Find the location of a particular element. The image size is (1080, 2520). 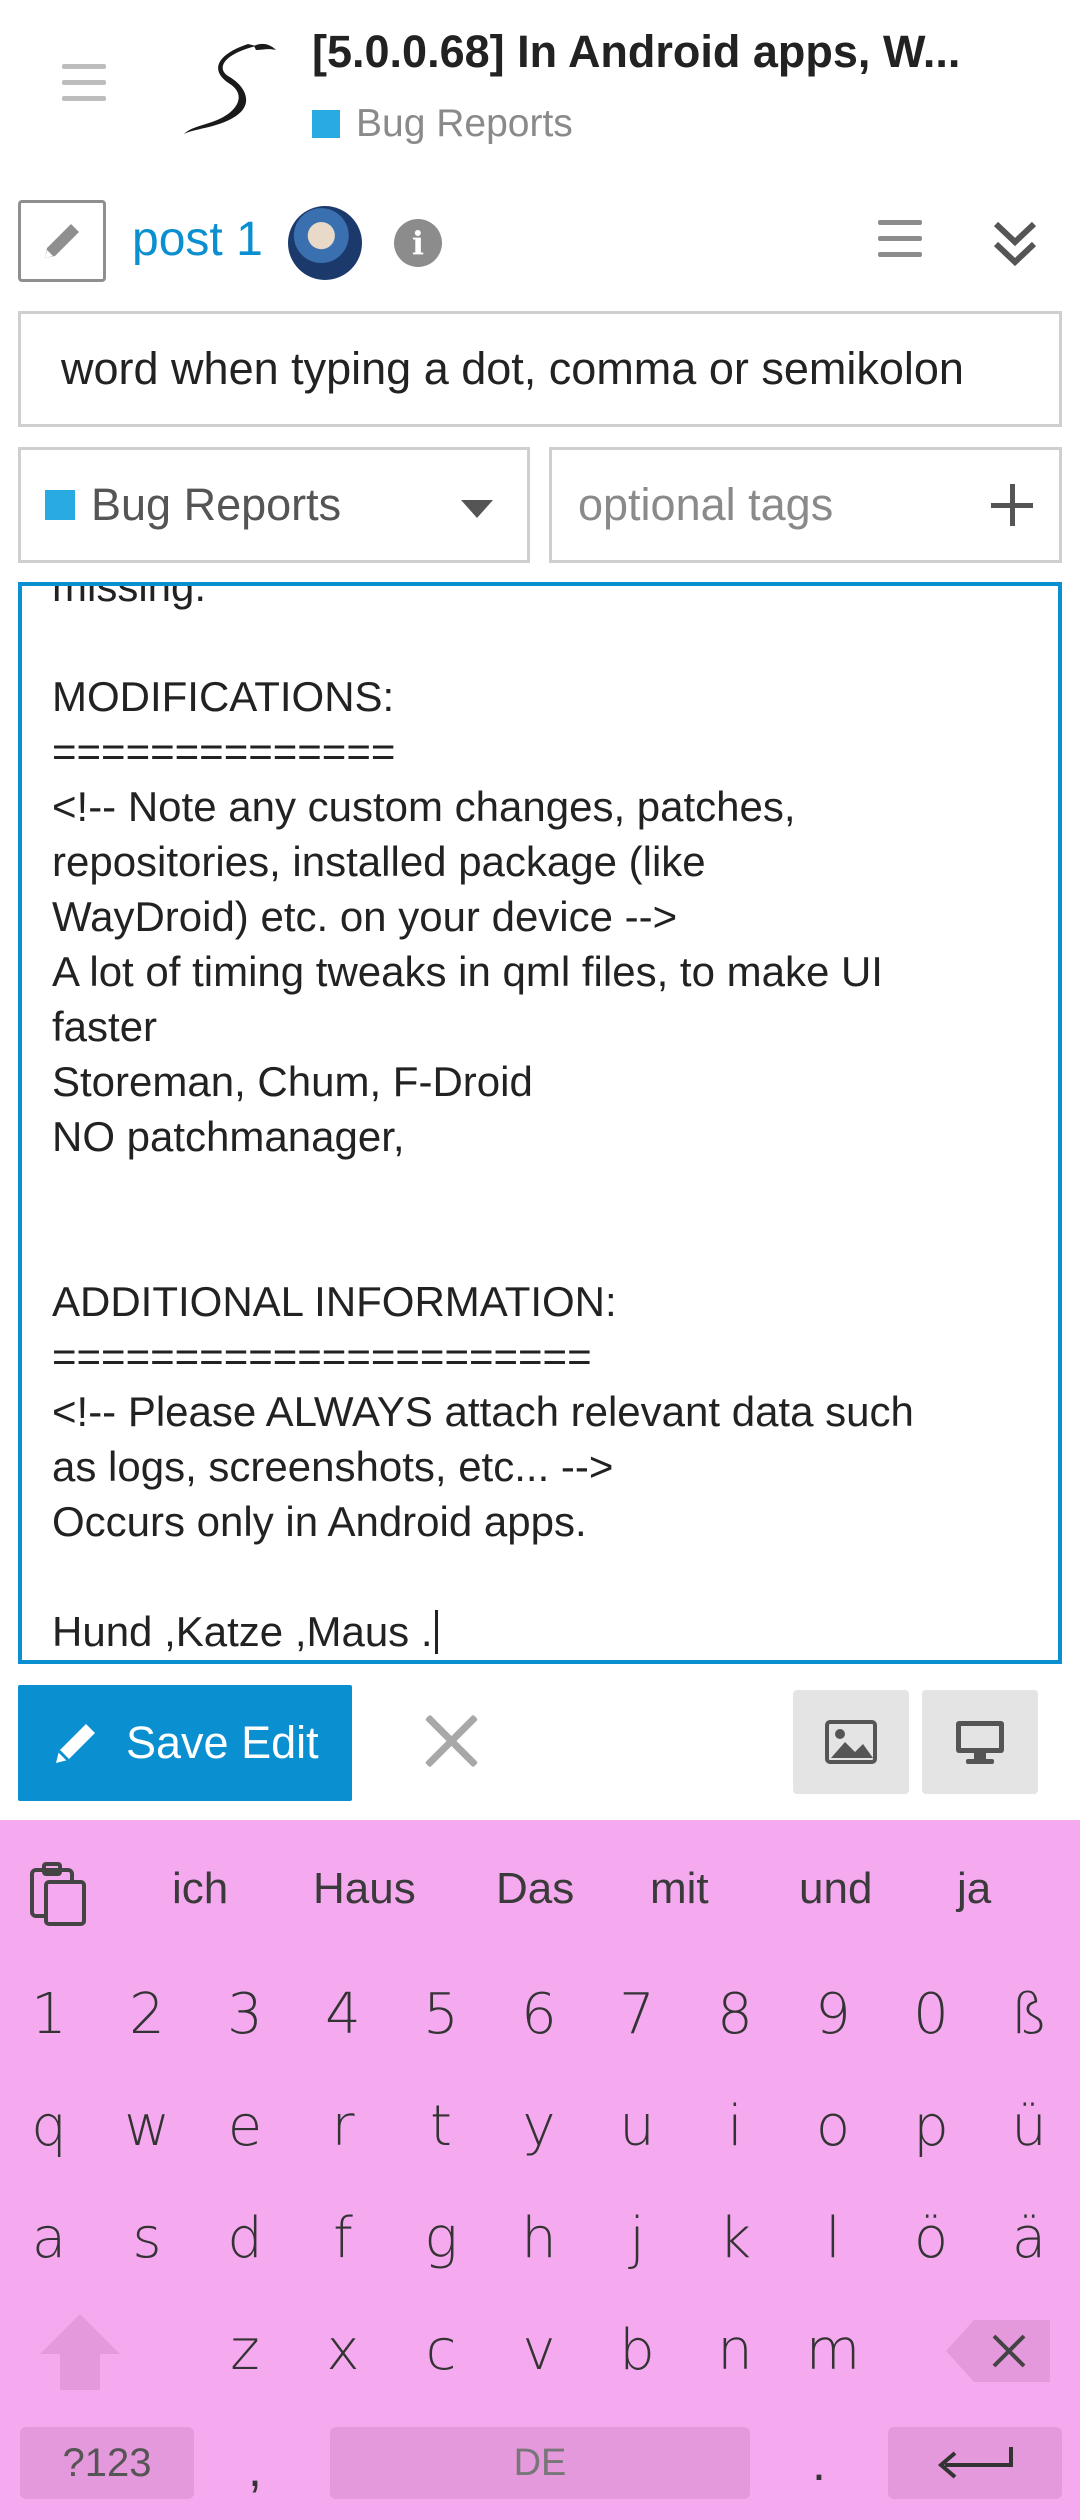

backspace-icon is located at coordinates (999, 2351).